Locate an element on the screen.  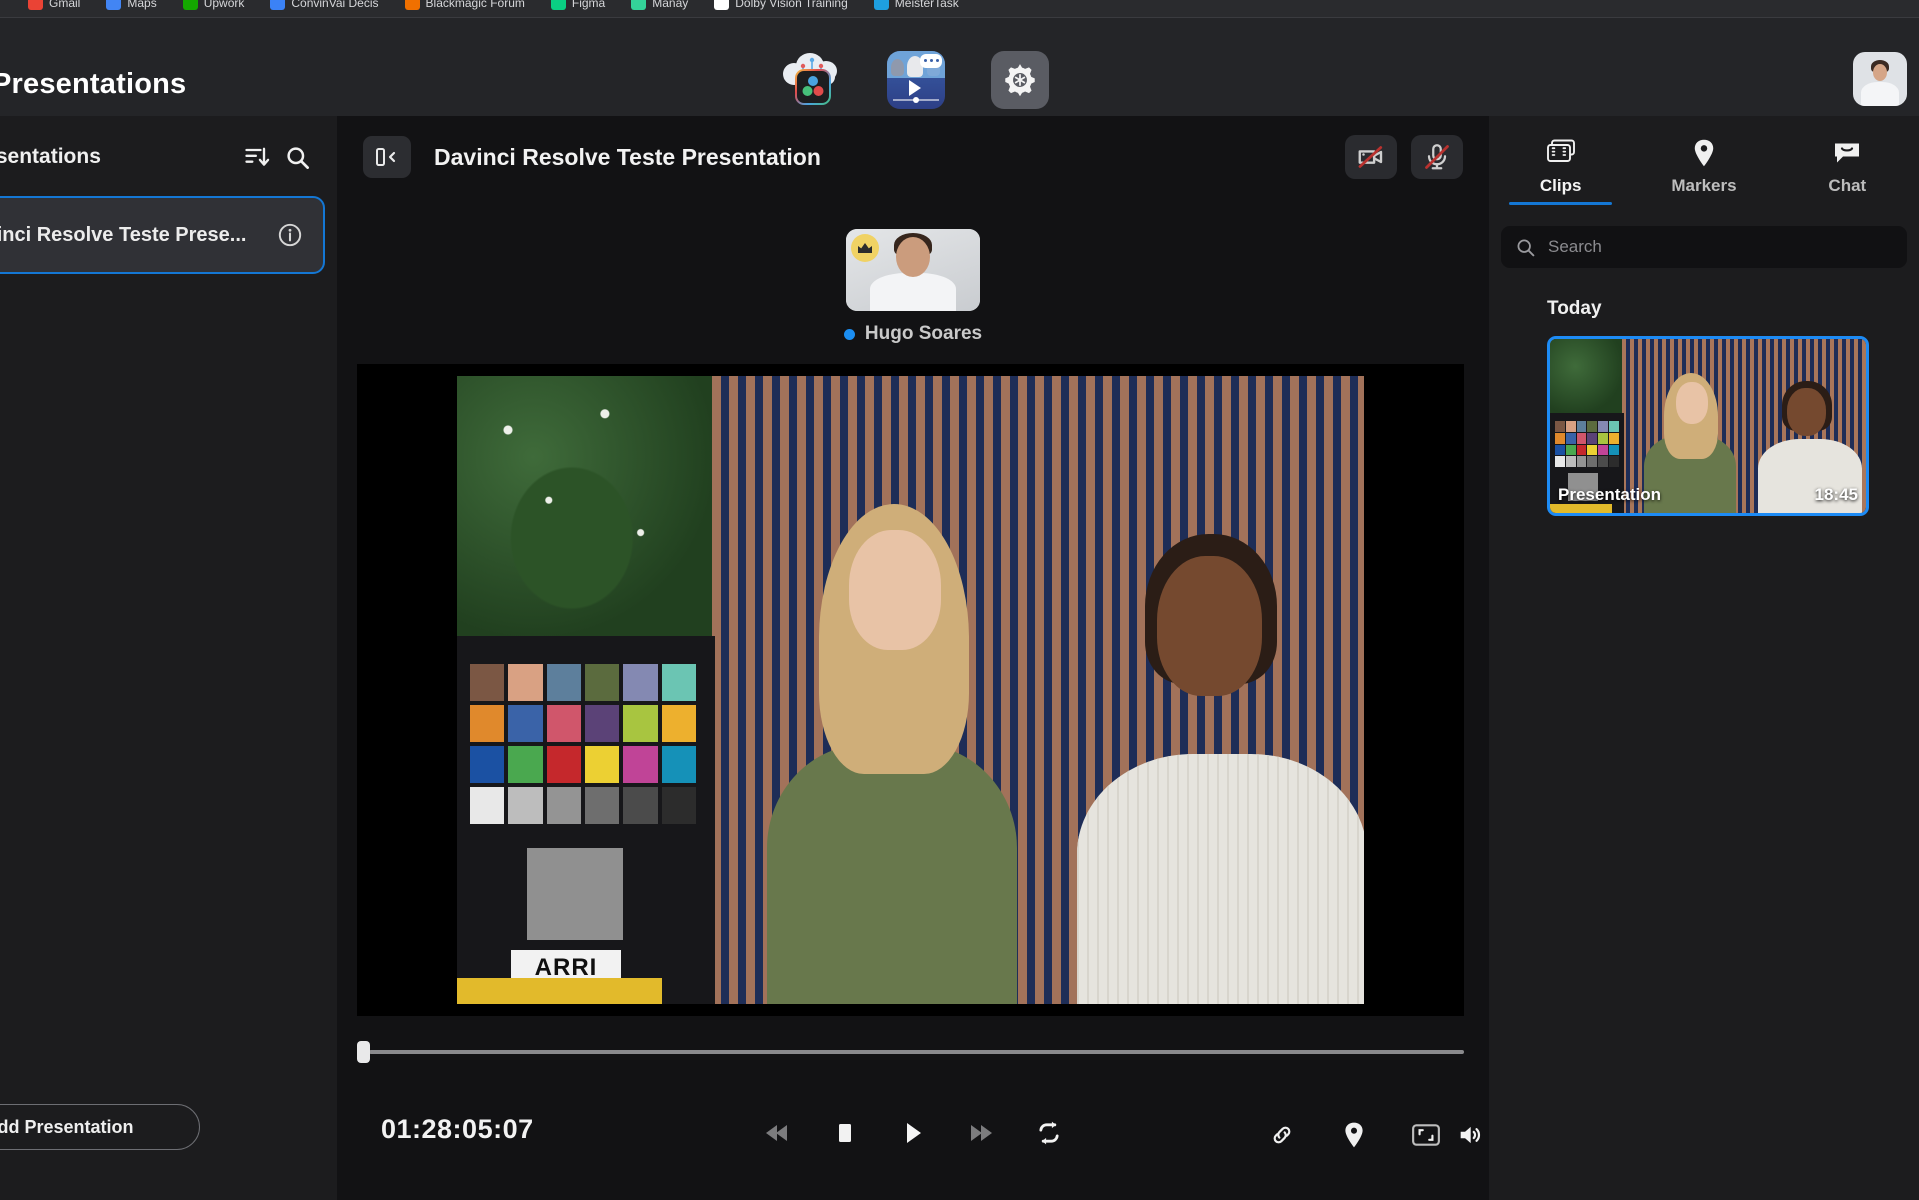
blackmagic-cloud-icon is located at coordinates (812, 80).